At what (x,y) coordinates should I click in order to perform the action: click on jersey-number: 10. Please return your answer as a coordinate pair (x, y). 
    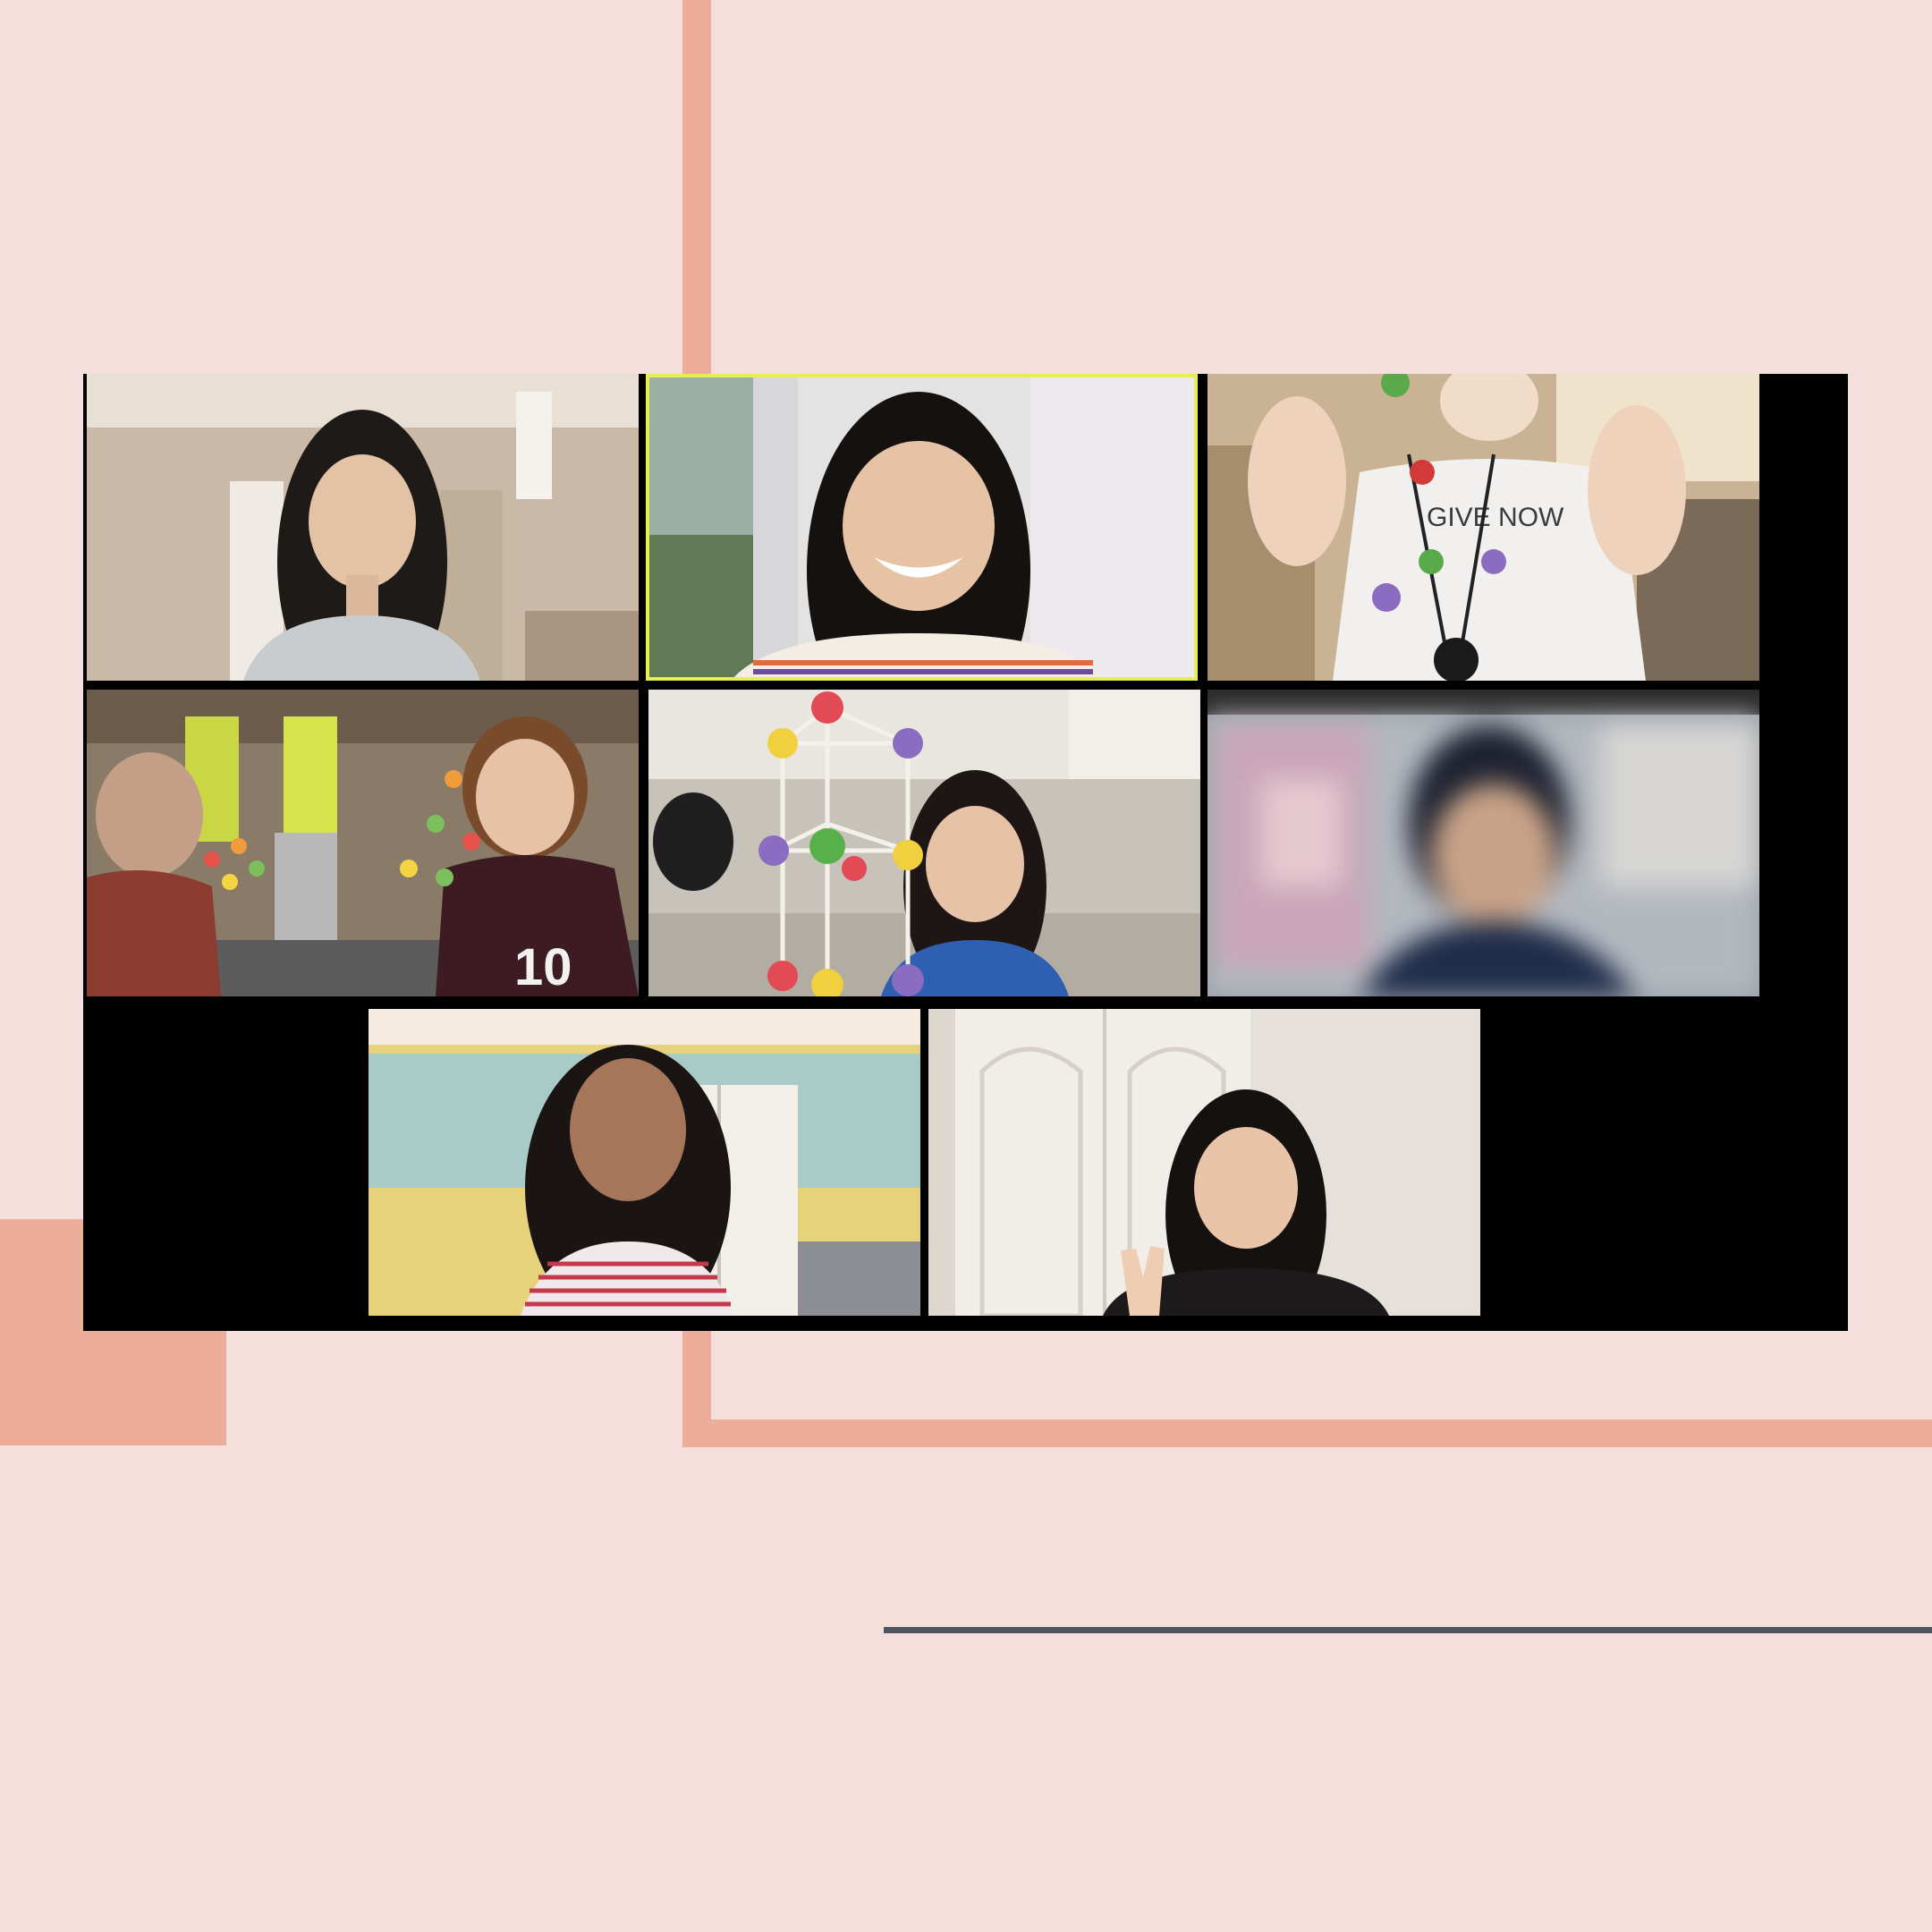
    Looking at the image, I should click on (543, 967).